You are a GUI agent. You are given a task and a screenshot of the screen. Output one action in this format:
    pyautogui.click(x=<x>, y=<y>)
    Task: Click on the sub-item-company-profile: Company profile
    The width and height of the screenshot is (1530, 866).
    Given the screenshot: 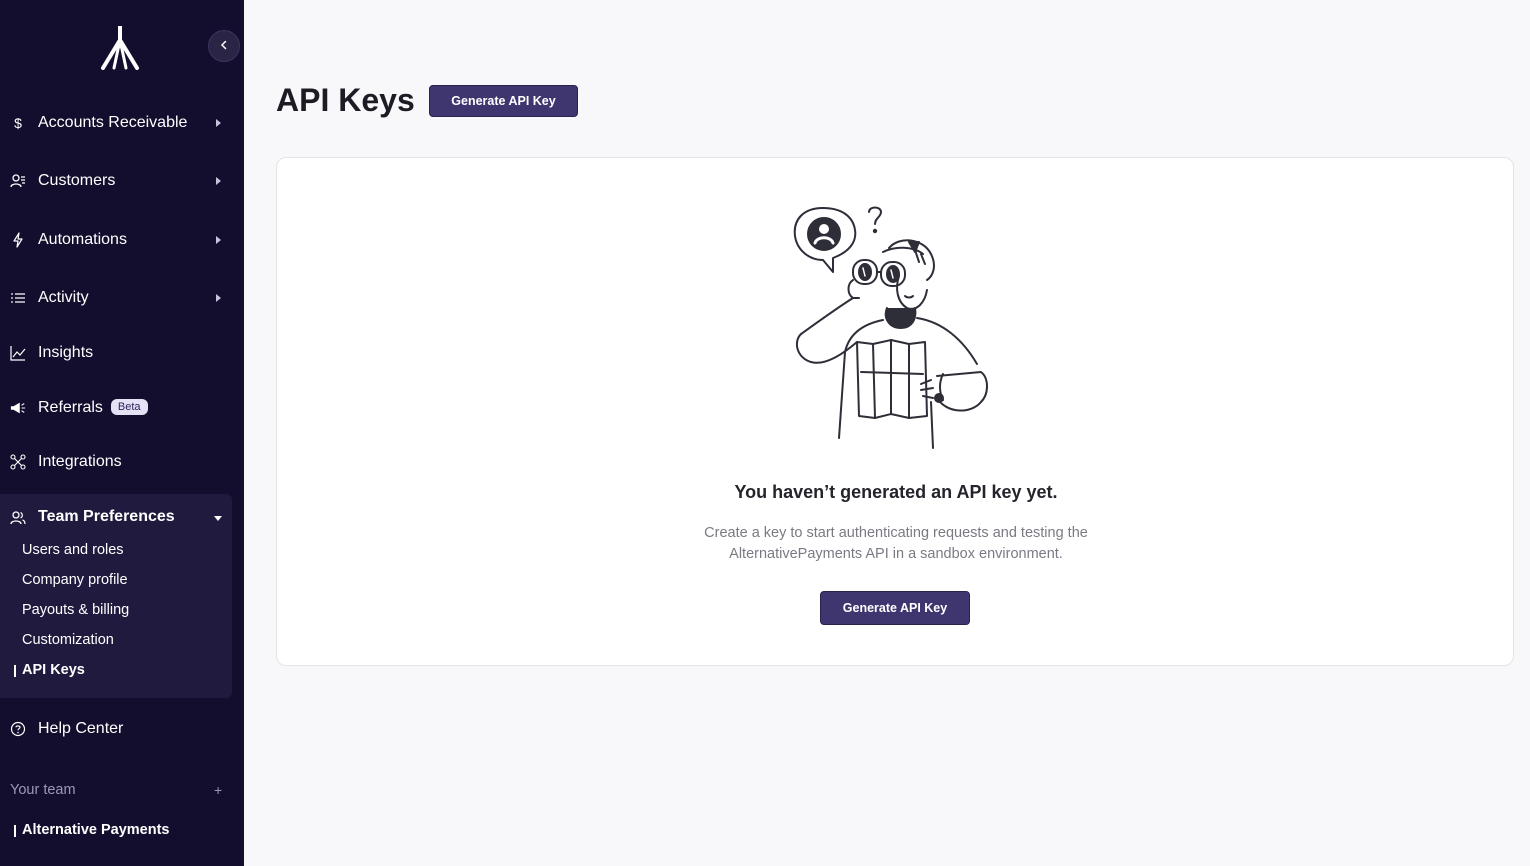 What is the action you would take?
    pyautogui.click(x=75, y=580)
    